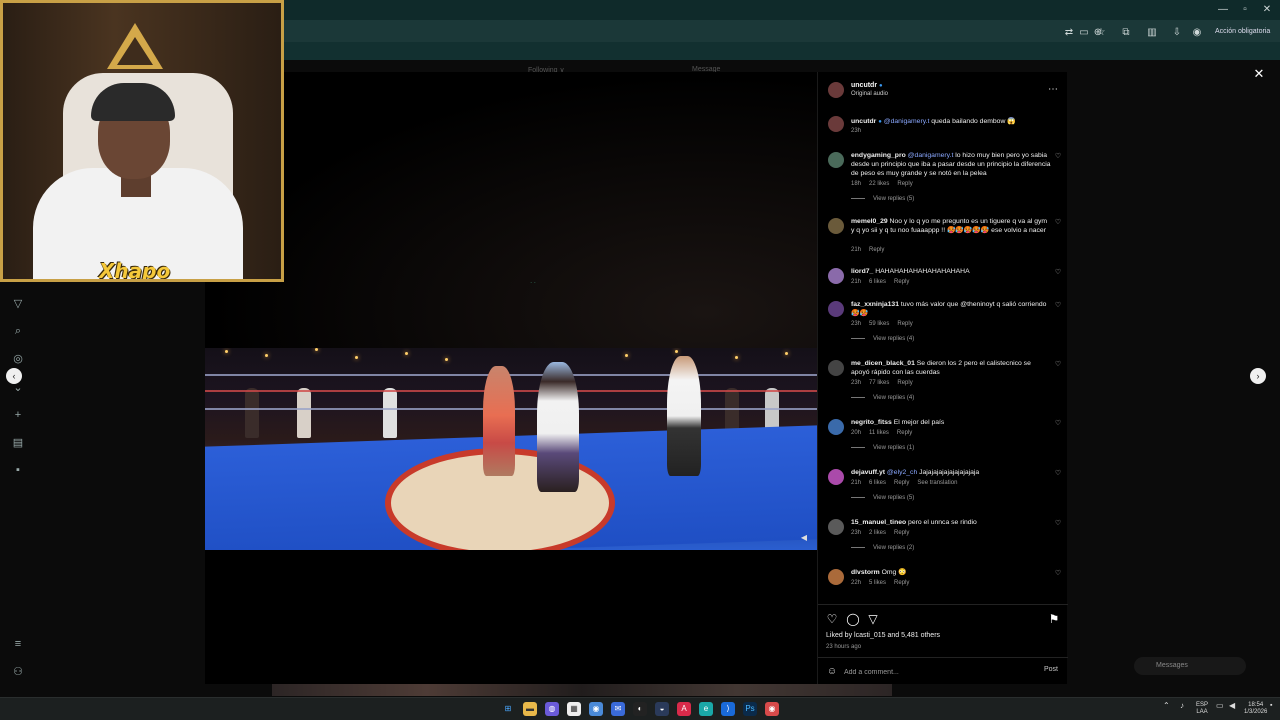 This screenshot has width=1280, height=720. I want to click on extensions-icon: ⧉, so click(1126, 33).